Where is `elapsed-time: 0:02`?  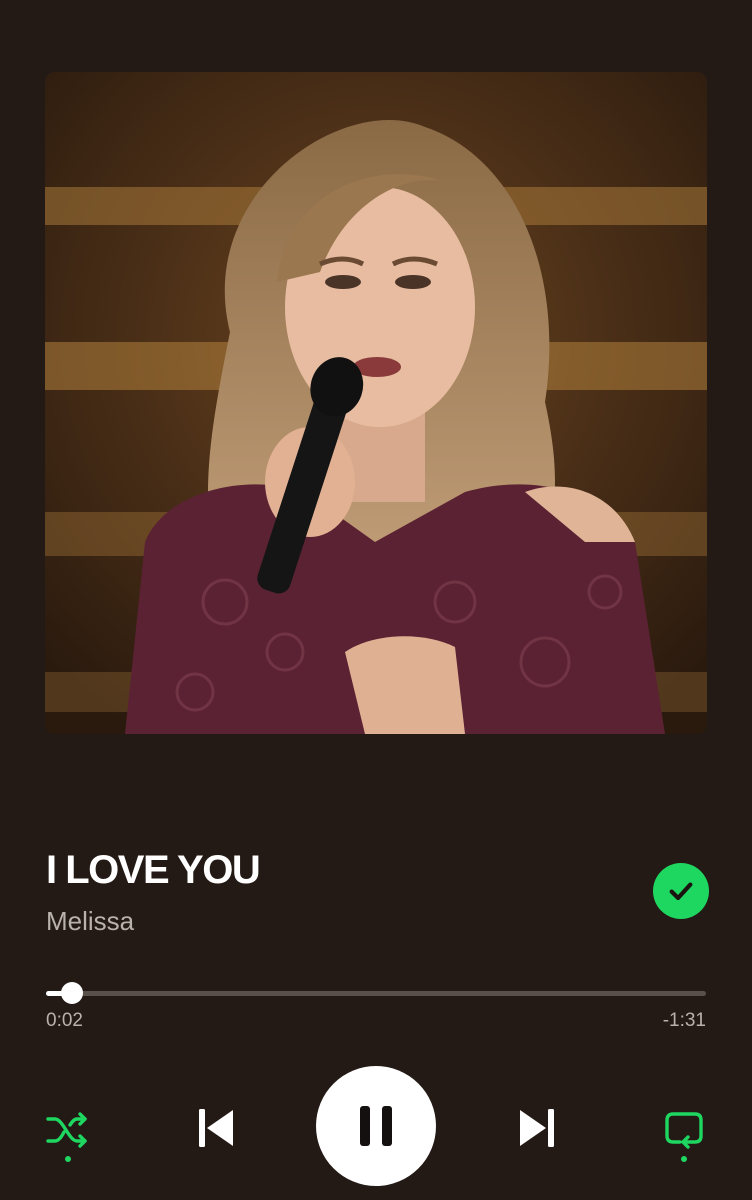
elapsed-time: 0:02 is located at coordinates (64, 1020).